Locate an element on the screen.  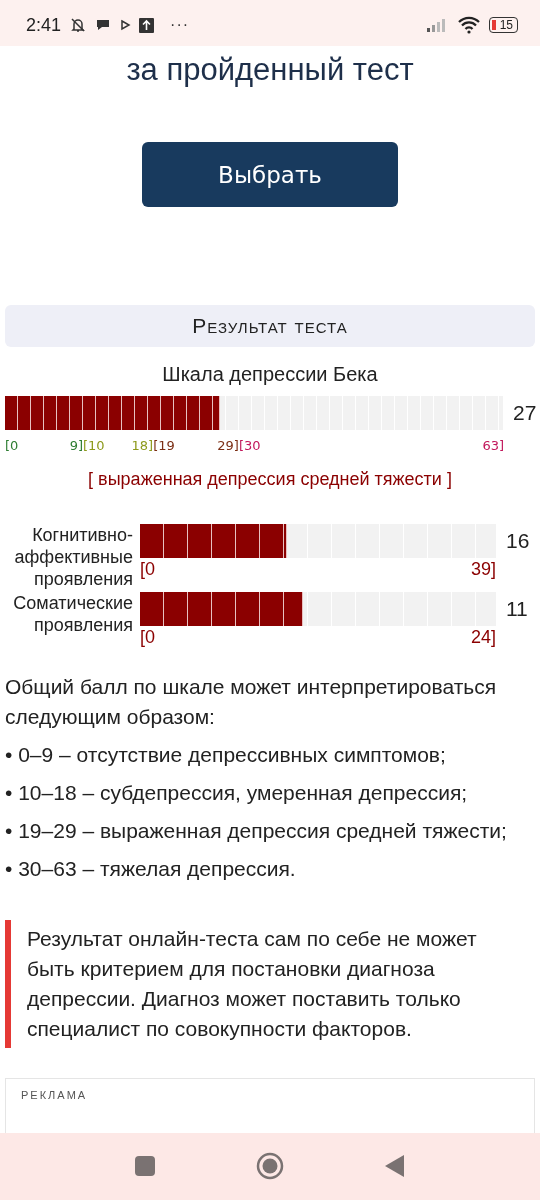
clock: 2:41 is located at coordinates (44, 25).